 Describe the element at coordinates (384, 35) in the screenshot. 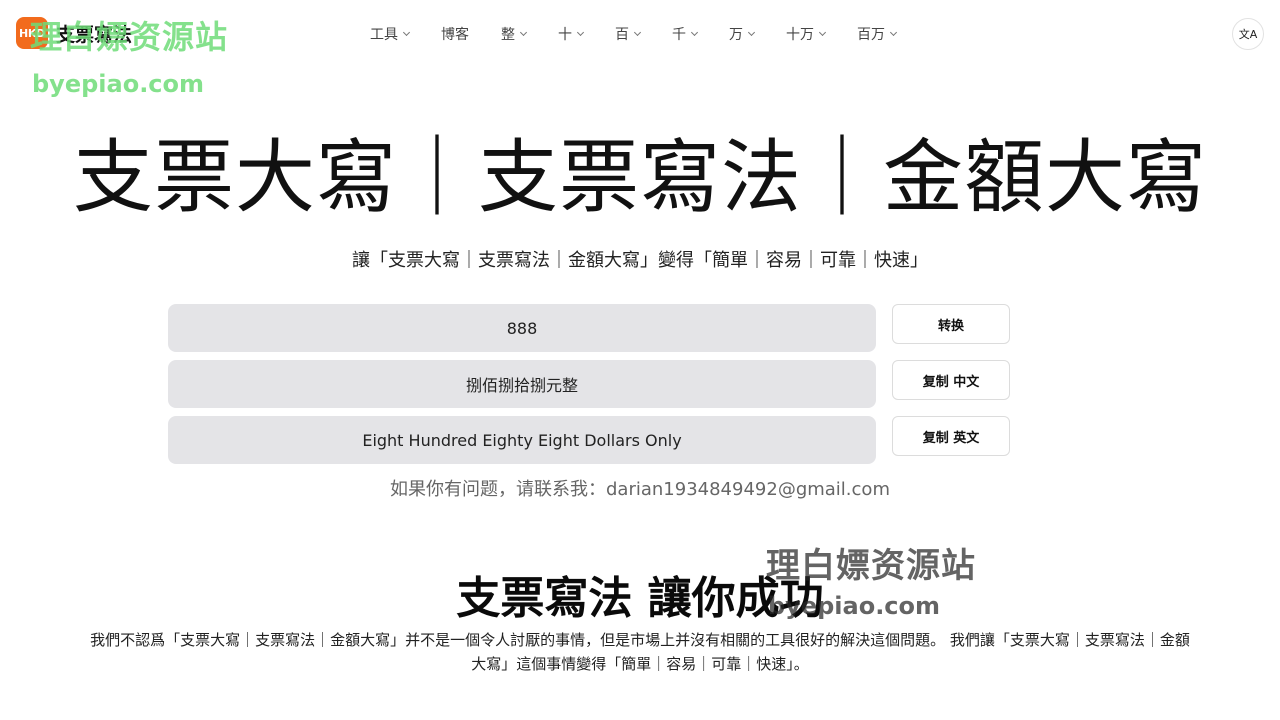

I see `nav-item-label: 工具` at that location.